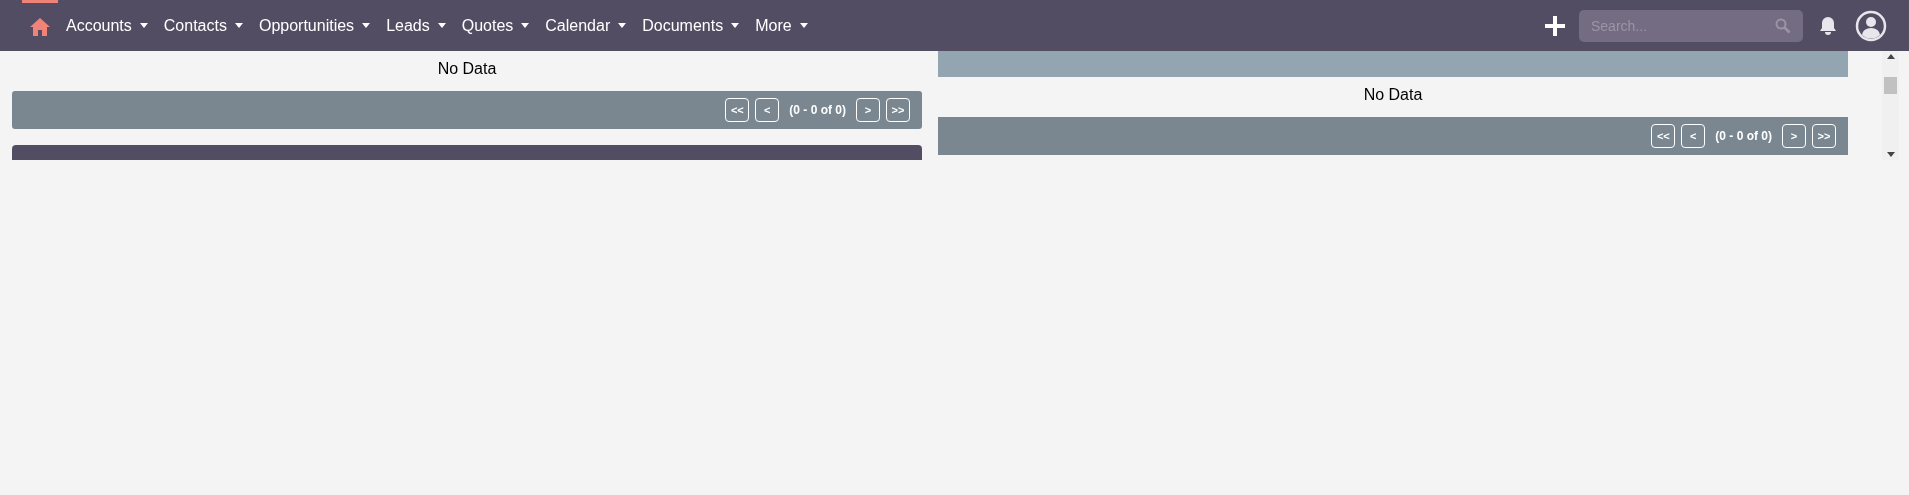  Describe the element at coordinates (1828, 25) in the screenshot. I see `bell-icon` at that location.